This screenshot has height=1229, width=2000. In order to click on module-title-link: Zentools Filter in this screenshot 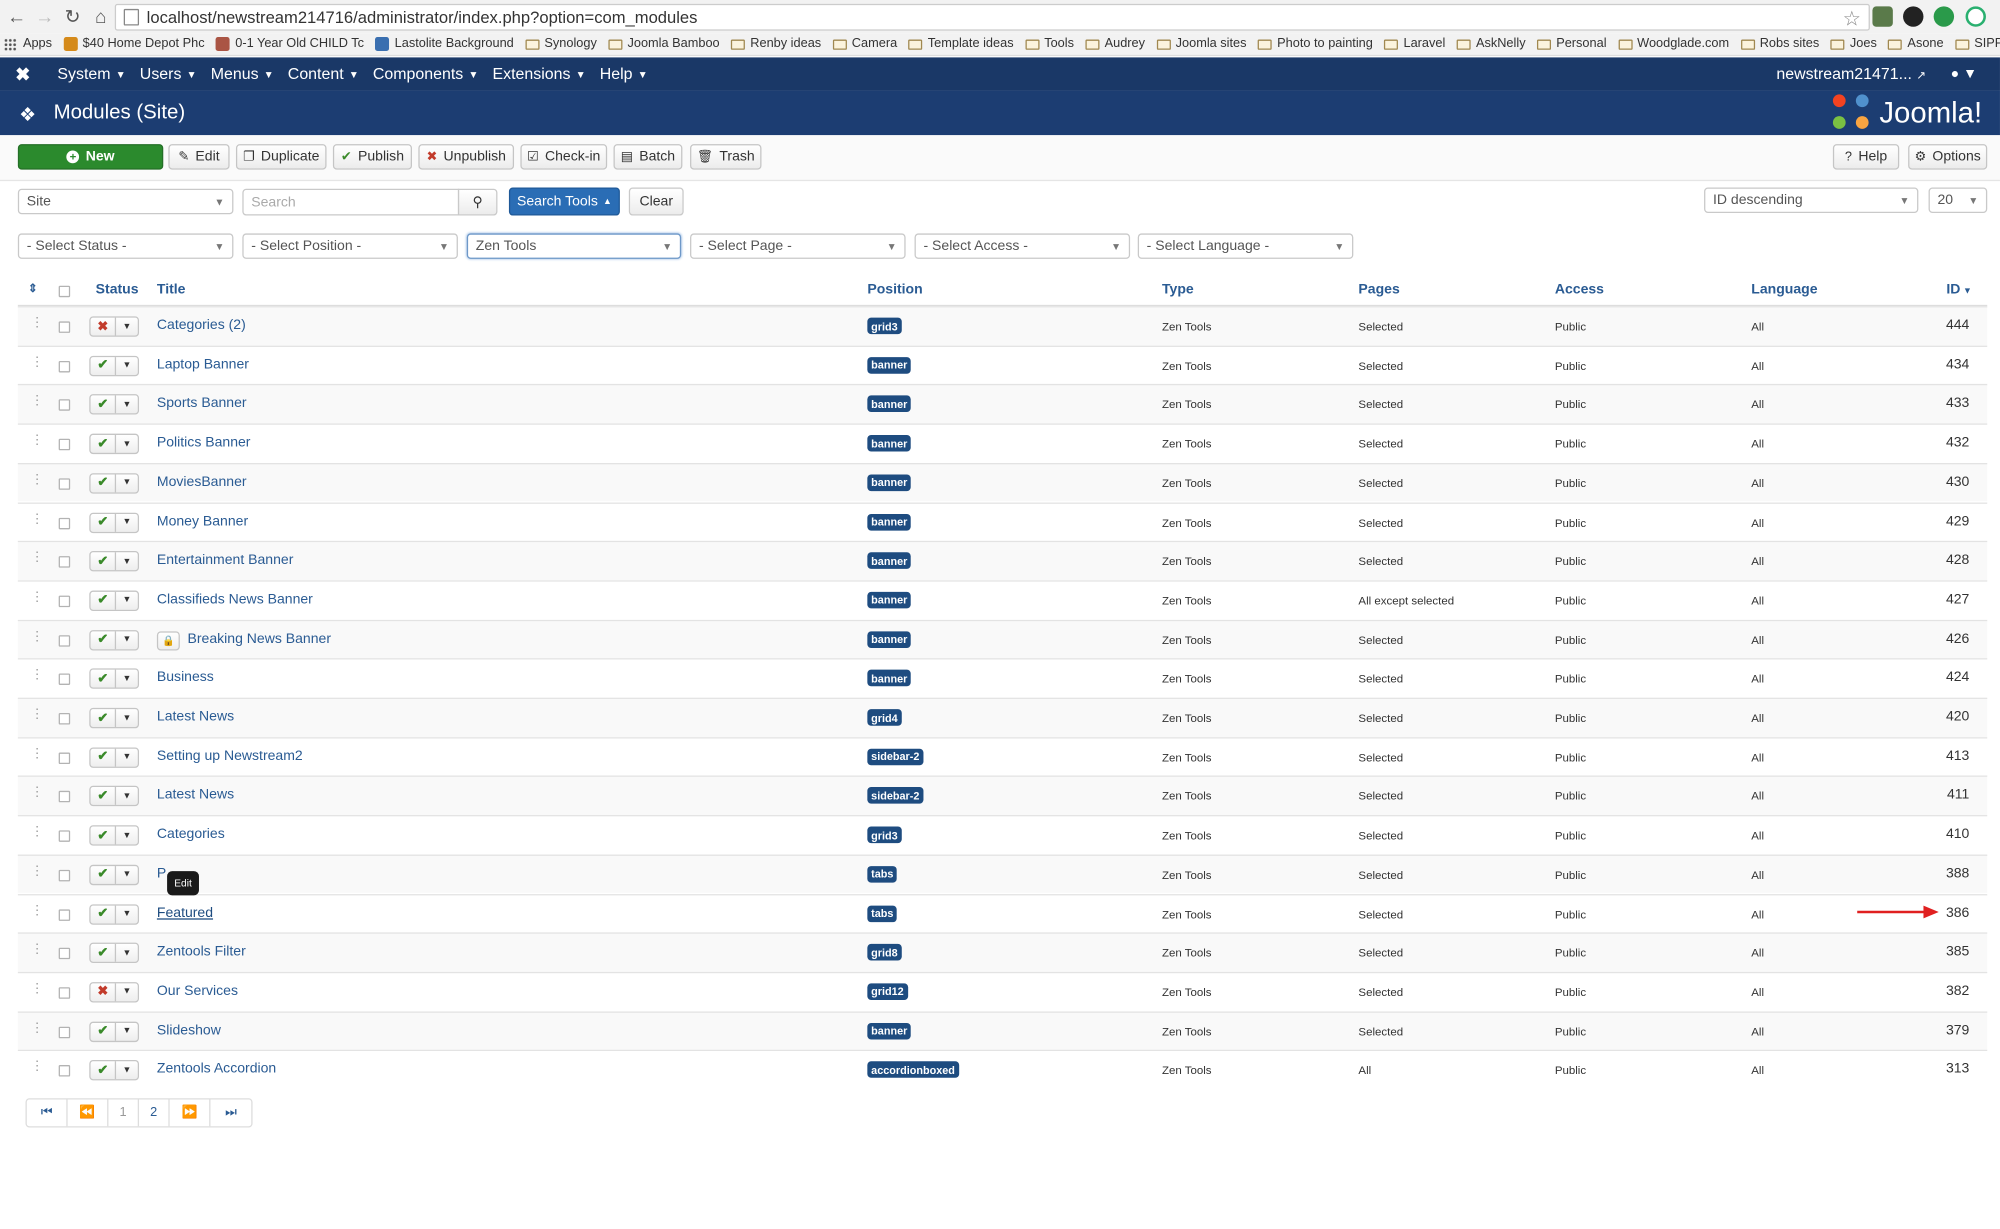, I will do `click(201, 951)`.